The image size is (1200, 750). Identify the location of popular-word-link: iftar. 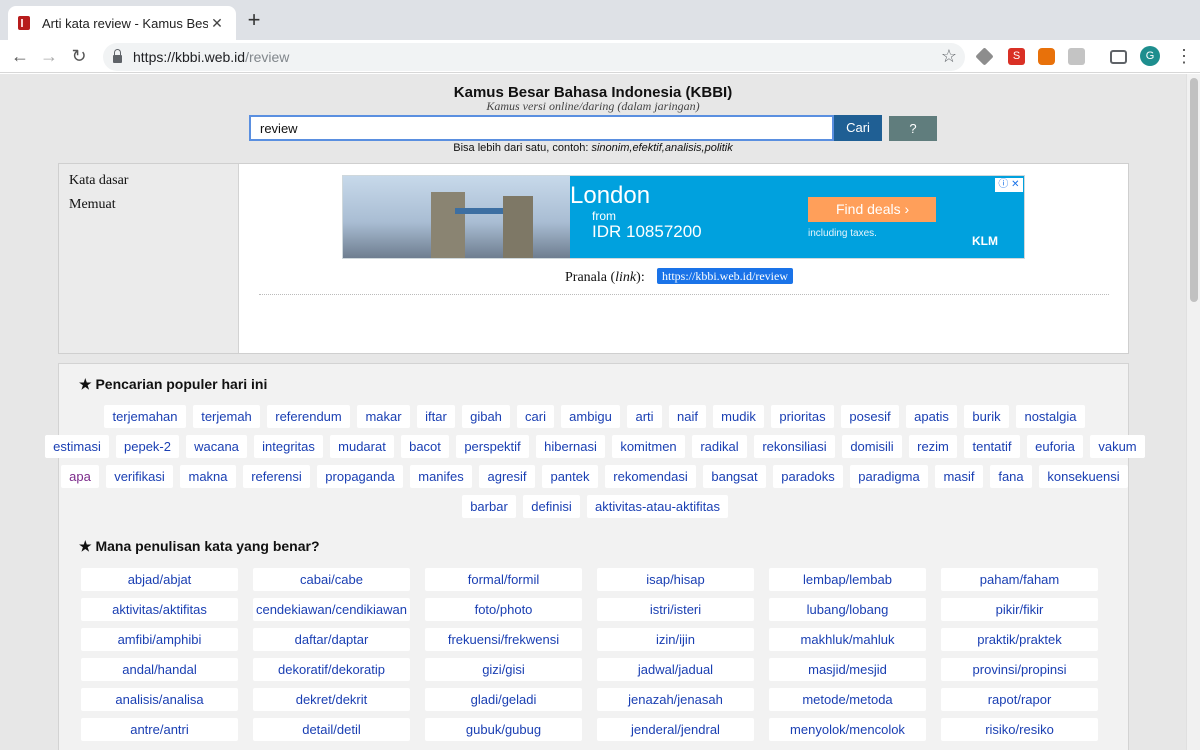
(436, 416).